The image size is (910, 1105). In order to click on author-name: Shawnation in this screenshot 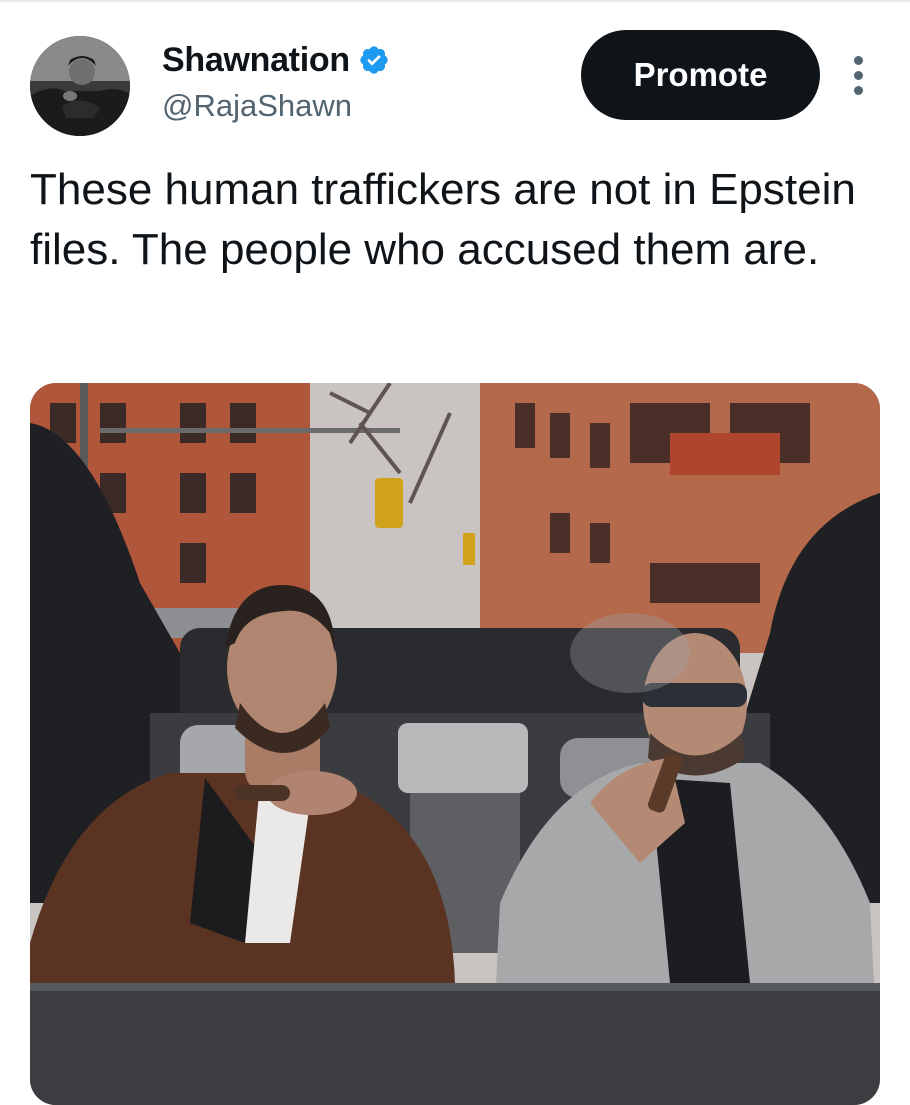, I will do `click(256, 60)`.